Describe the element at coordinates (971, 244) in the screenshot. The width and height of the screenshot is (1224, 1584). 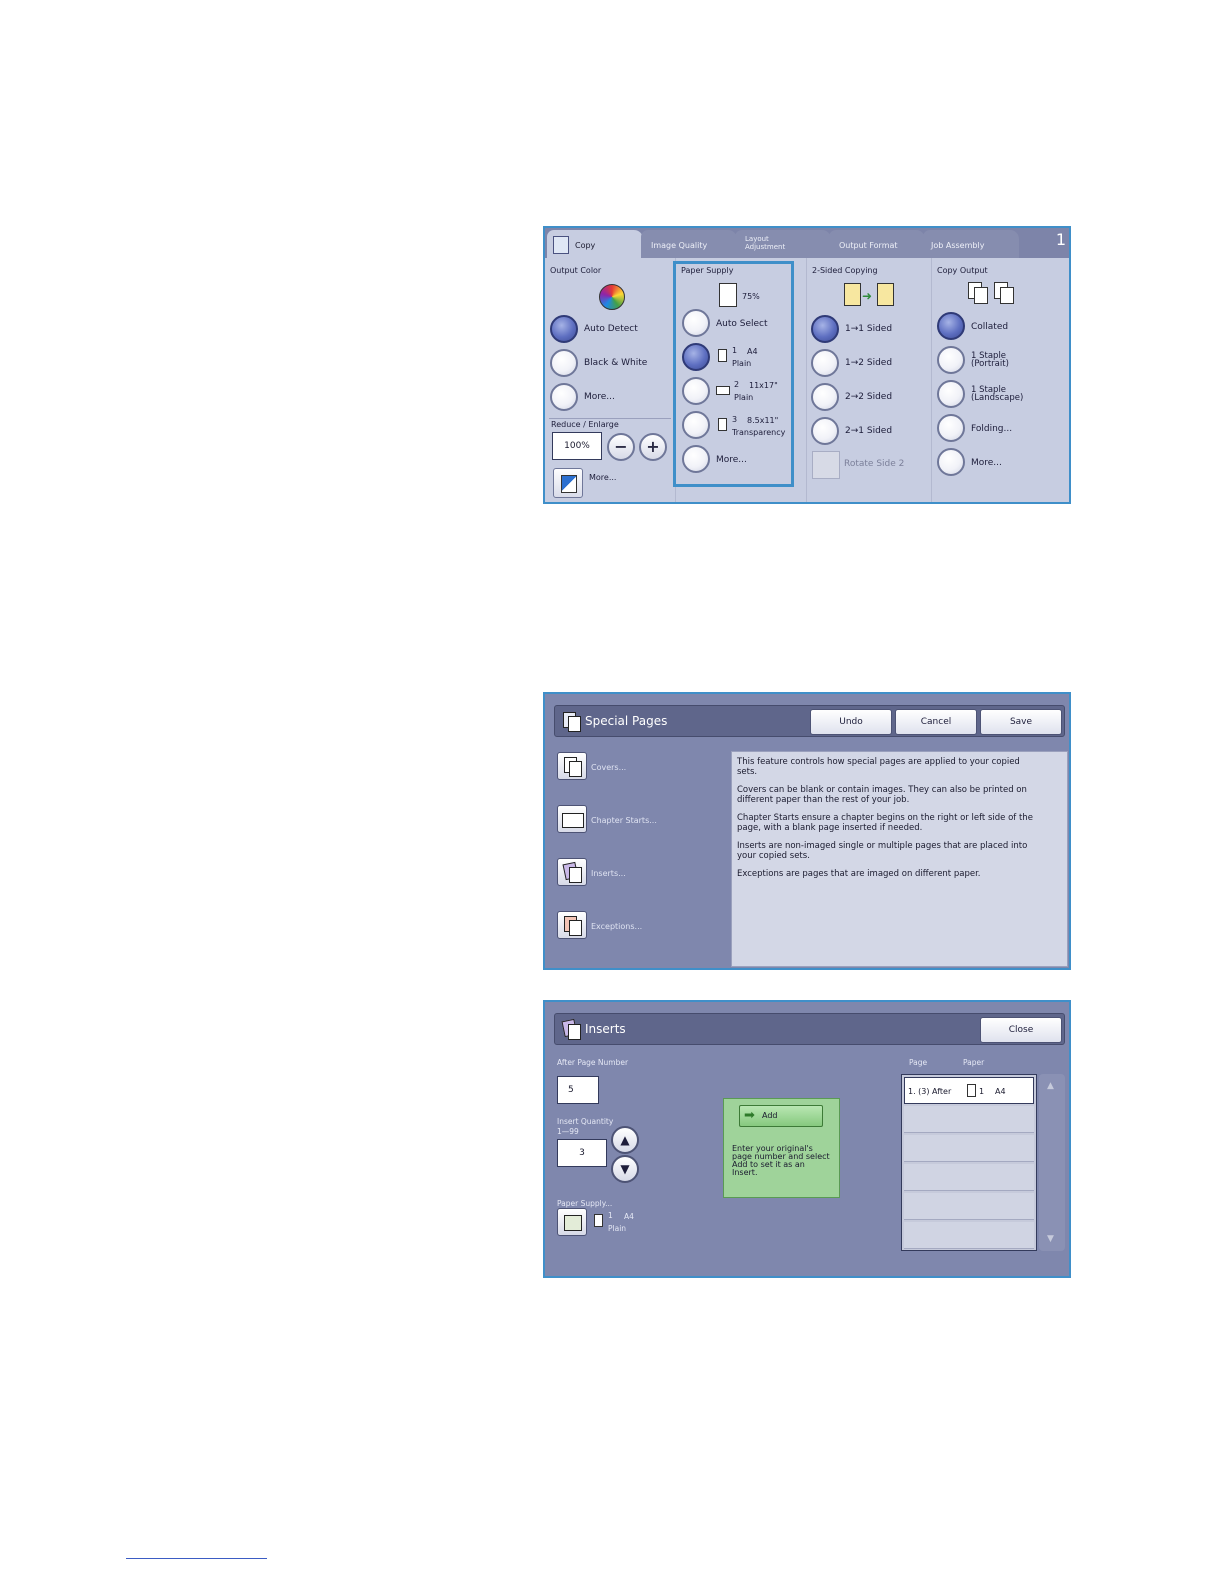
I see `tab-job-assembly: Job Assembly` at that location.